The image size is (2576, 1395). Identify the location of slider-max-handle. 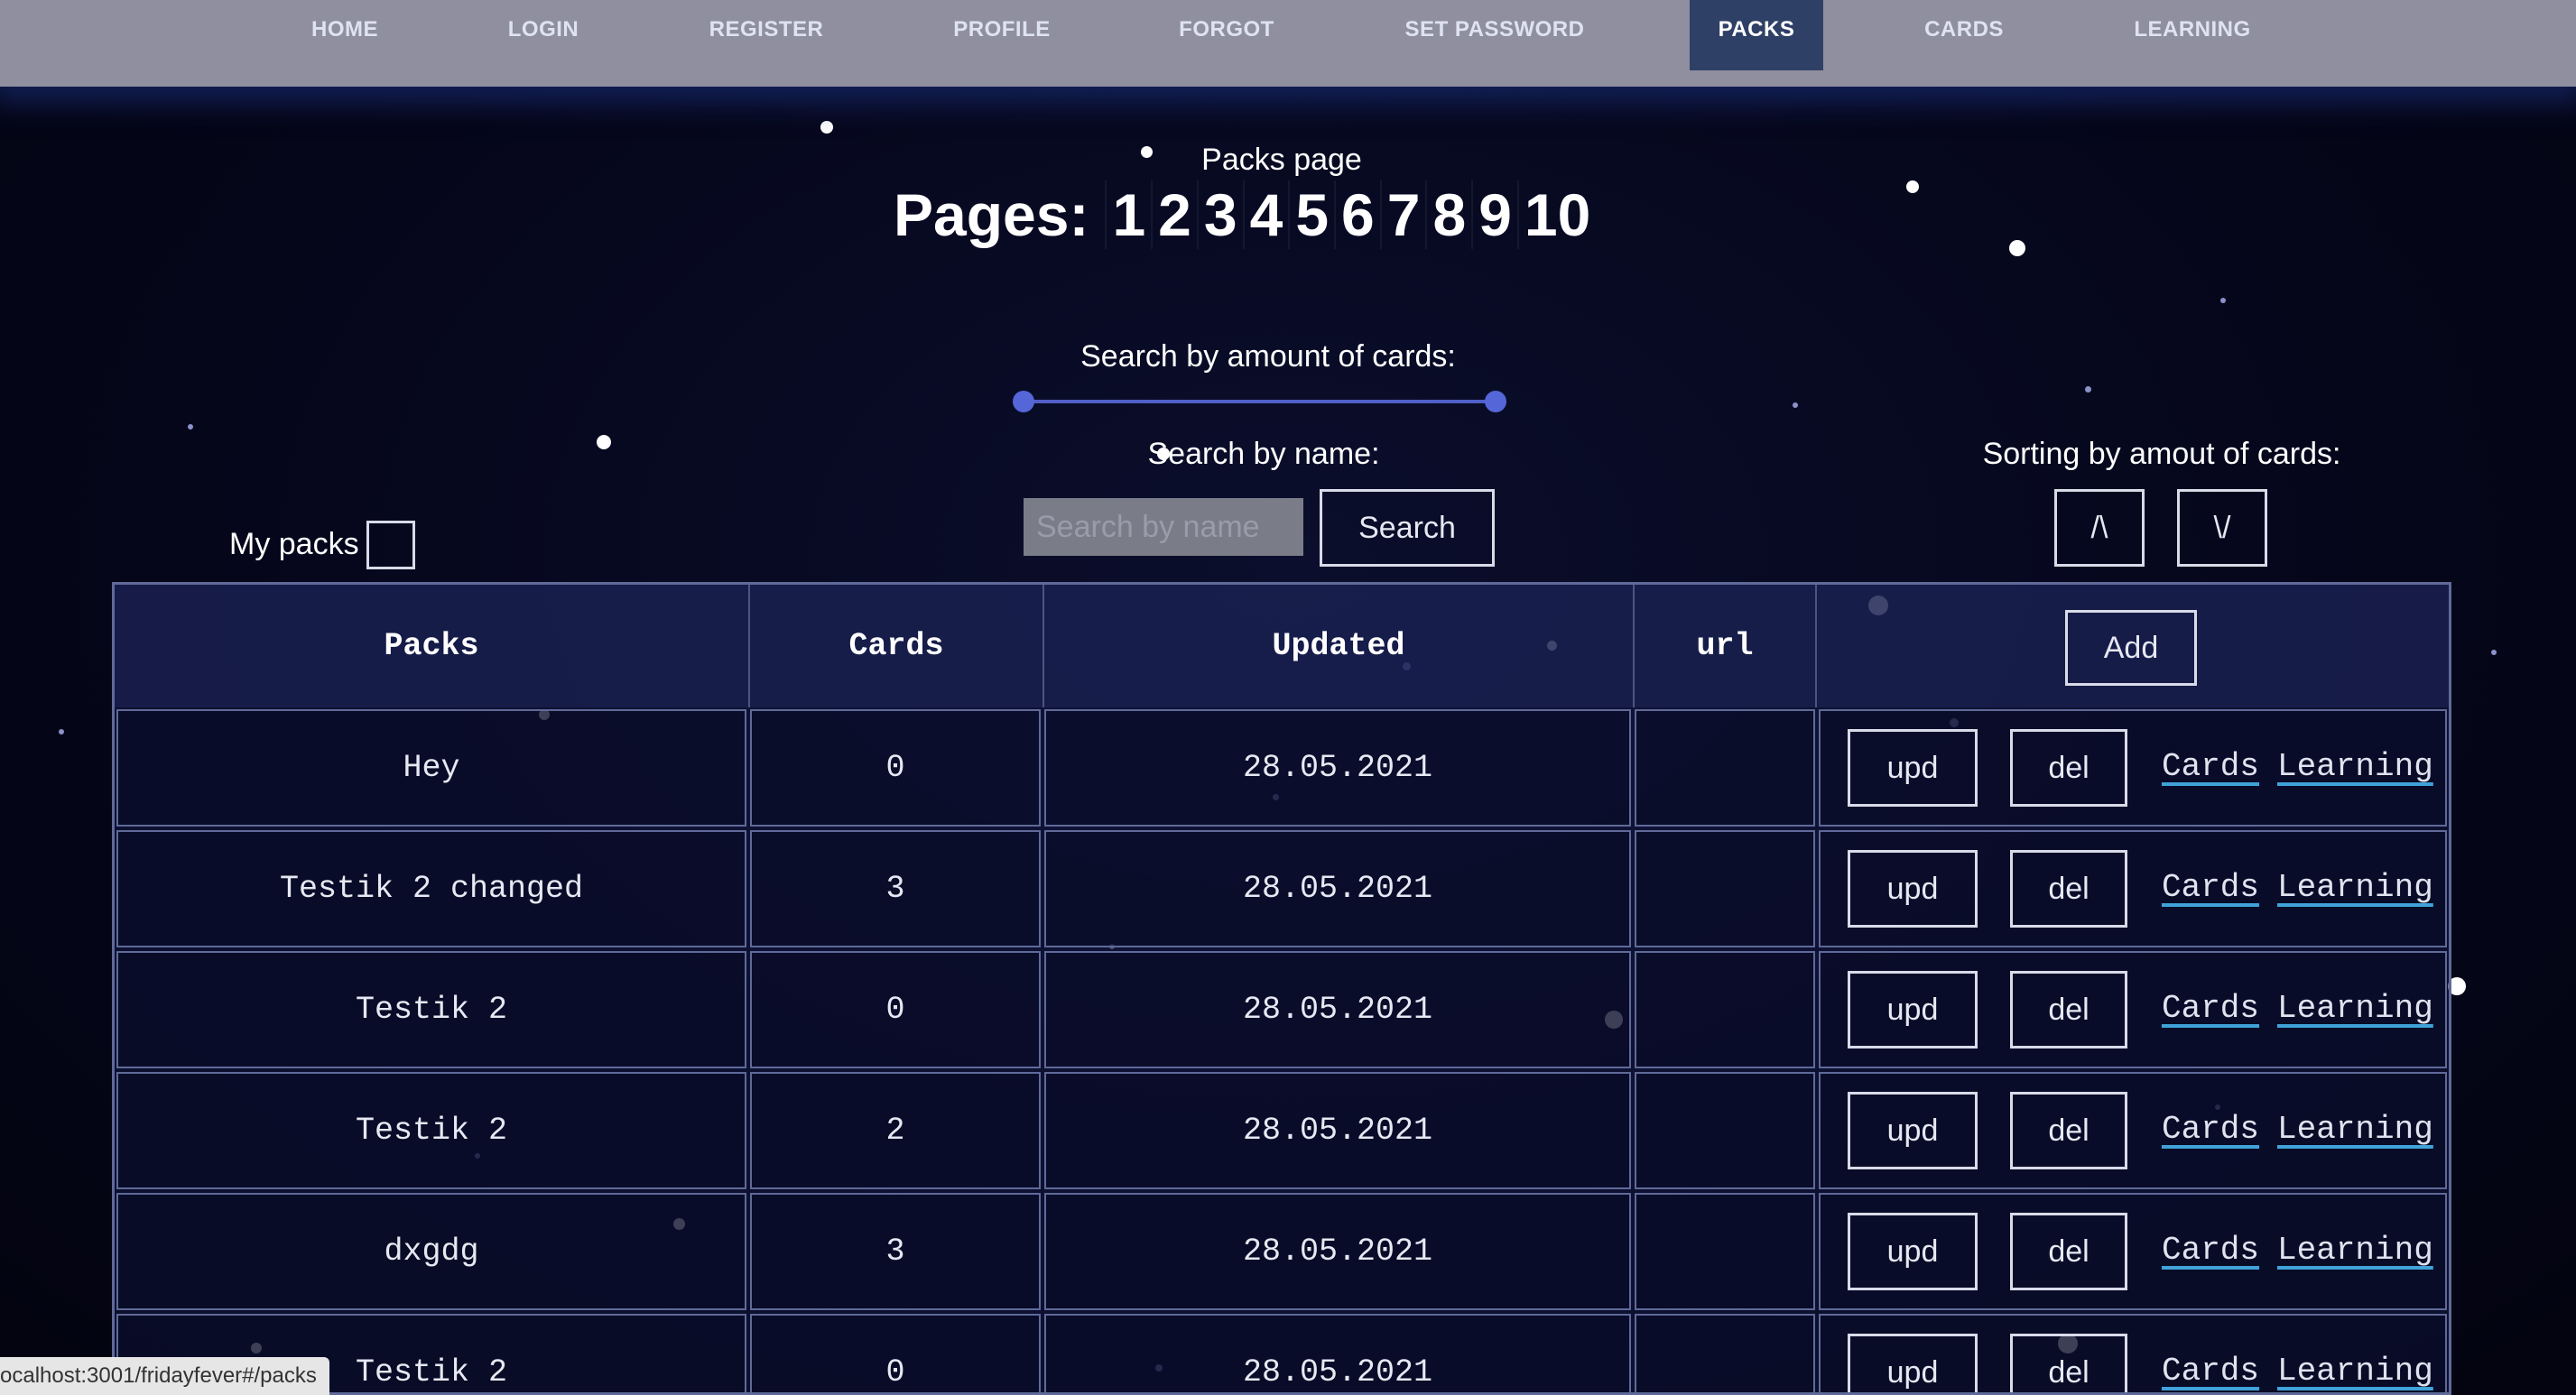
(1496, 402).